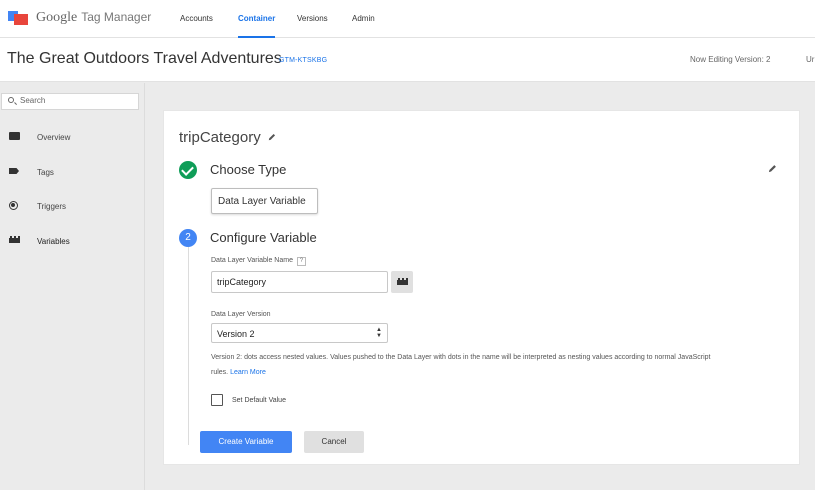  Describe the element at coordinates (299, 333) in the screenshot. I see `dl-version-select: Version 2 ▲ ▼` at that location.